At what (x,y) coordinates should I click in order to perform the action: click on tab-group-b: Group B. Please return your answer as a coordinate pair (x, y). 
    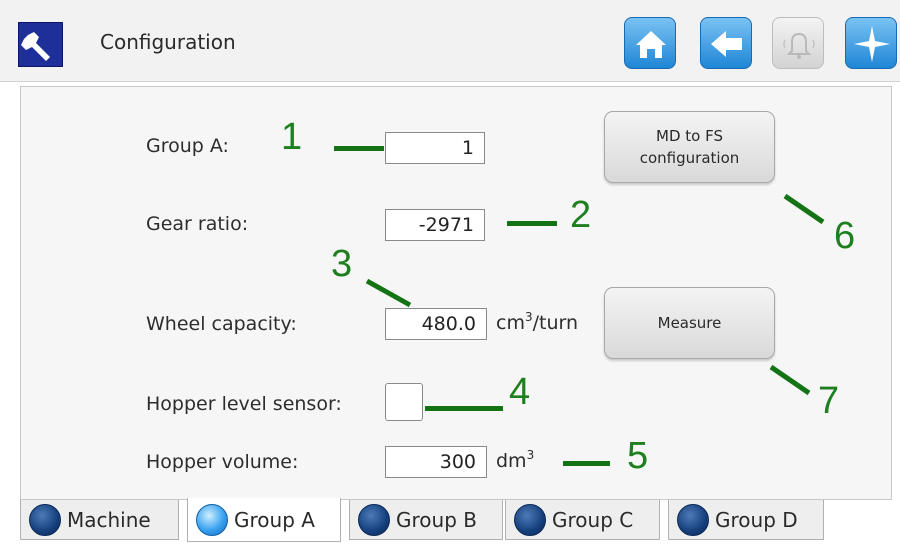
    Looking at the image, I should click on (426, 520).